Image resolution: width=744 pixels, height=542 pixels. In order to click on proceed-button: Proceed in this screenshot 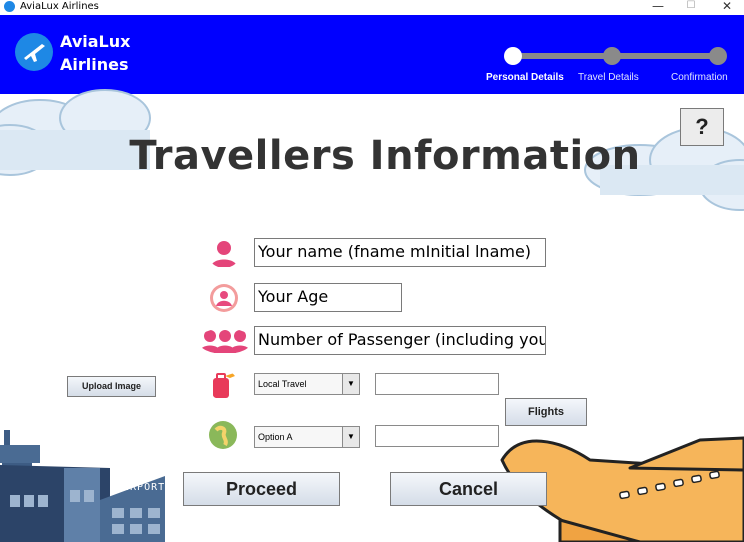, I will do `click(261, 489)`.